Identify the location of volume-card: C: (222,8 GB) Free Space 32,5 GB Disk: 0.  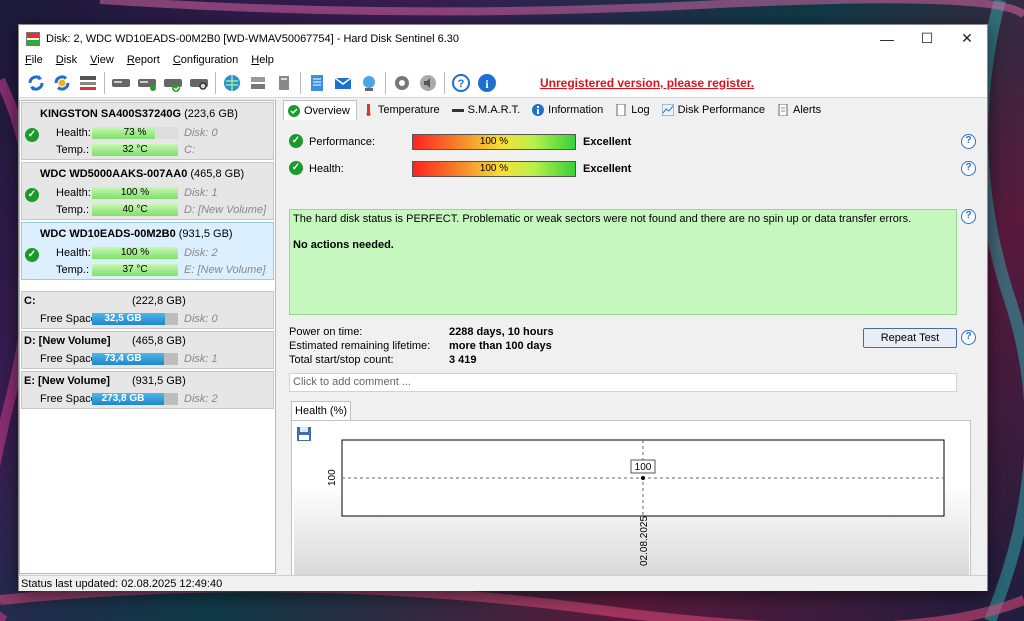
(147, 310).